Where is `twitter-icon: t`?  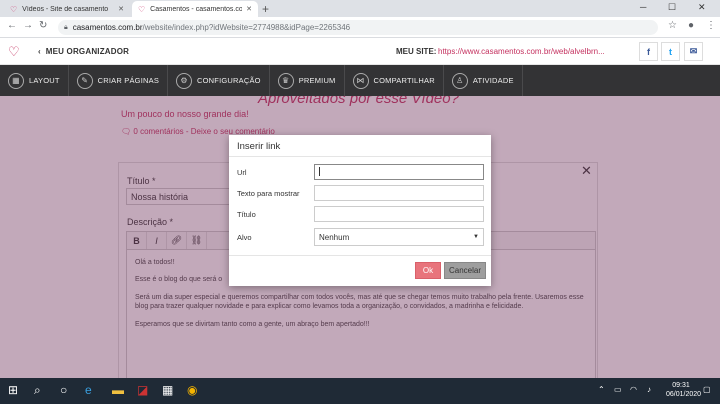 twitter-icon: t is located at coordinates (670, 51).